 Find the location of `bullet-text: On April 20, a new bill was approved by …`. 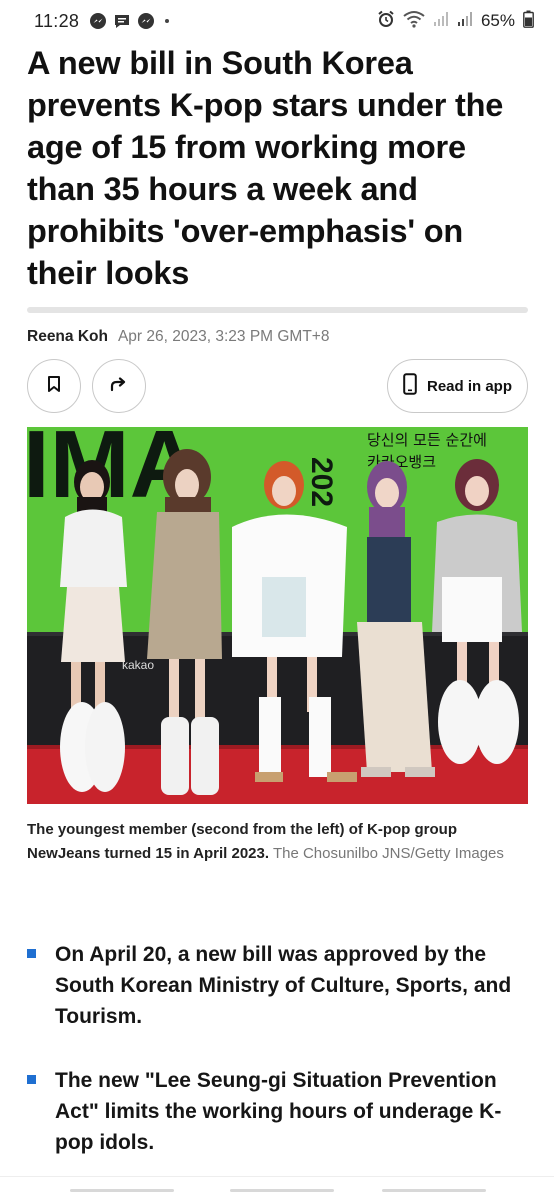

bullet-text: On April 20, a new bill was approved by … is located at coordinates (283, 985).